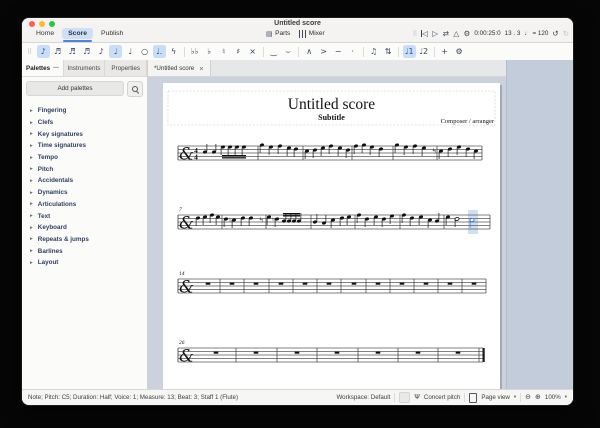  Describe the element at coordinates (101, 51) in the screenshot. I see `eighth-note-button: ♪` at that location.